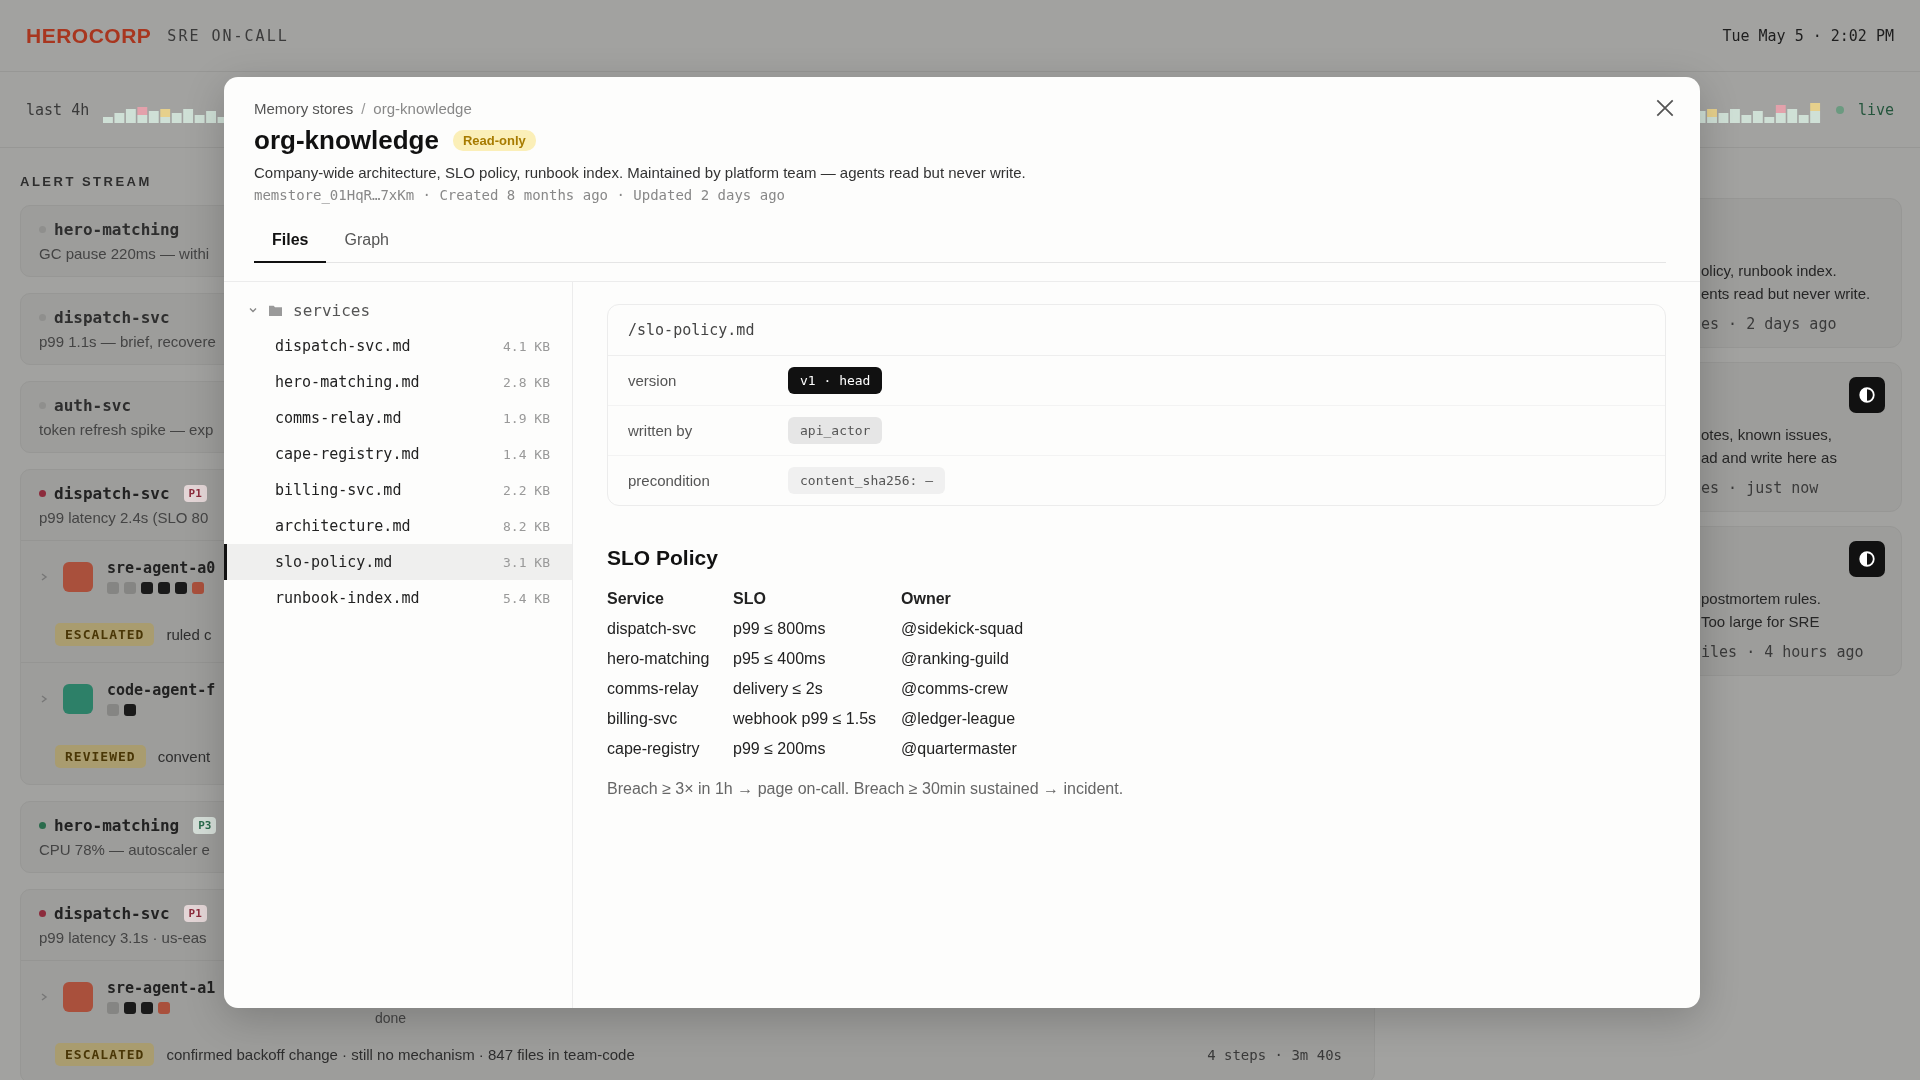 The height and width of the screenshot is (1080, 1920). Describe the element at coordinates (58, 109) in the screenshot. I see `time-range: last 4h` at that location.